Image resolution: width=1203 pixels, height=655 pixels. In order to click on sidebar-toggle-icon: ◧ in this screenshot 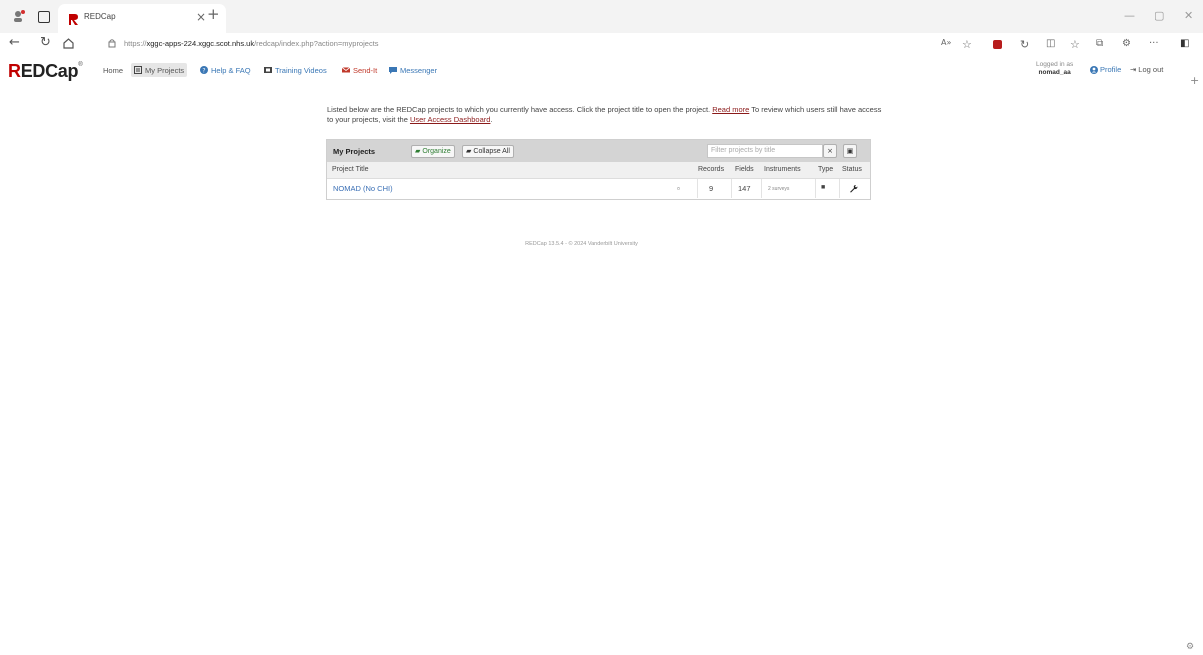, I will do `click(1186, 44)`.